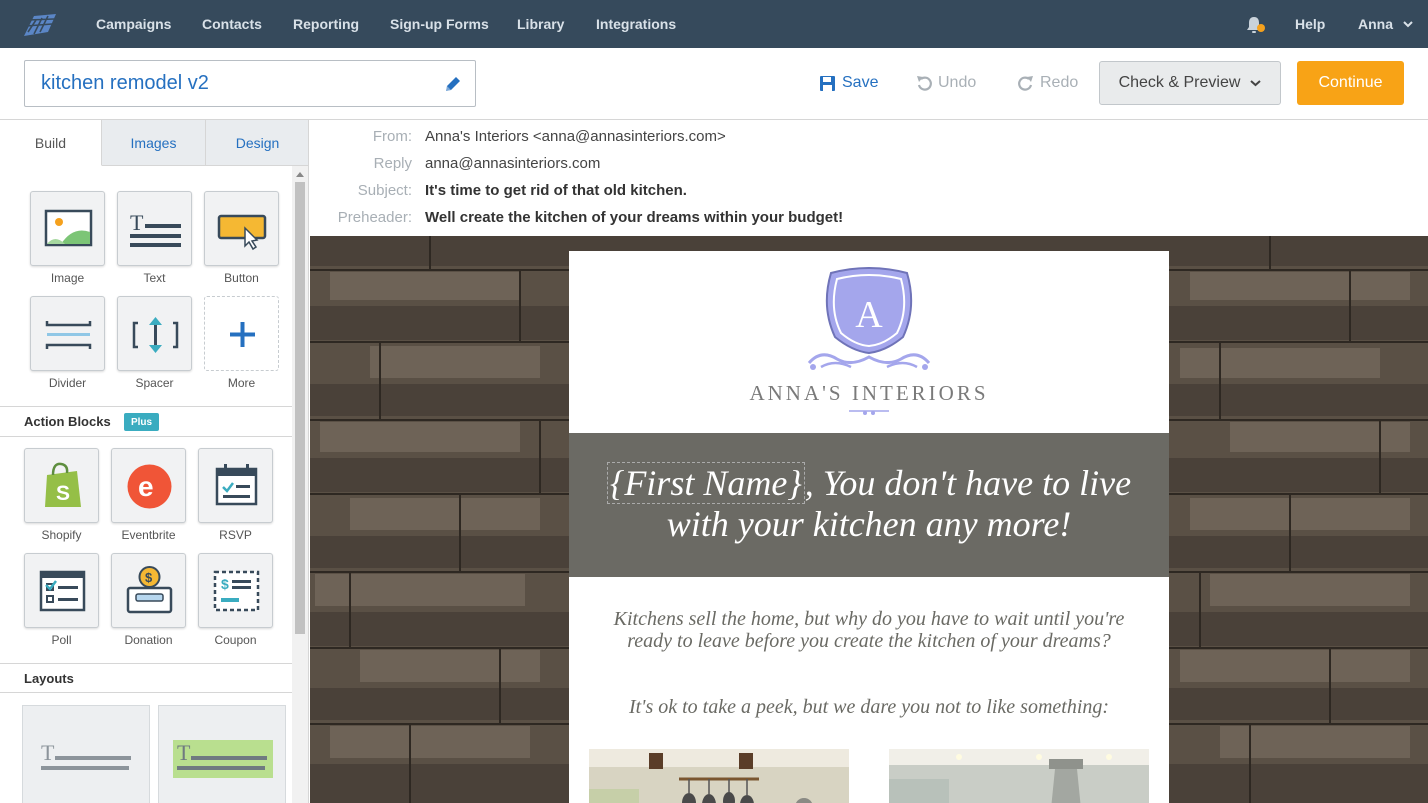 The width and height of the screenshot is (1428, 803). Describe the element at coordinates (1059, 82) in the screenshot. I see `redo-label: Redo` at that location.